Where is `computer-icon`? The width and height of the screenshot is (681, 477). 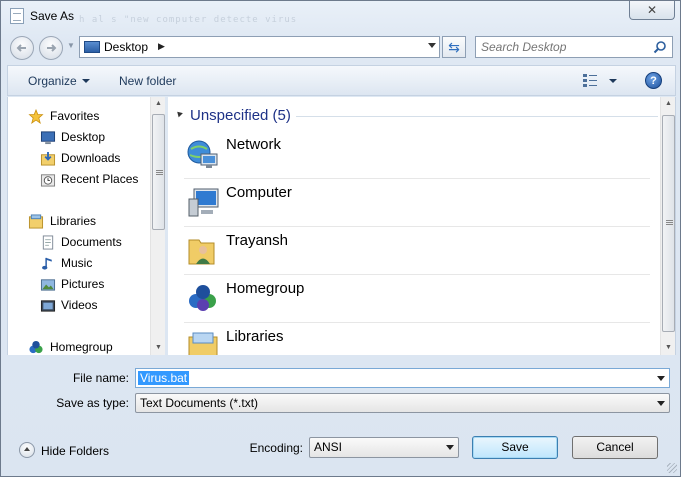 computer-icon is located at coordinates (203, 202).